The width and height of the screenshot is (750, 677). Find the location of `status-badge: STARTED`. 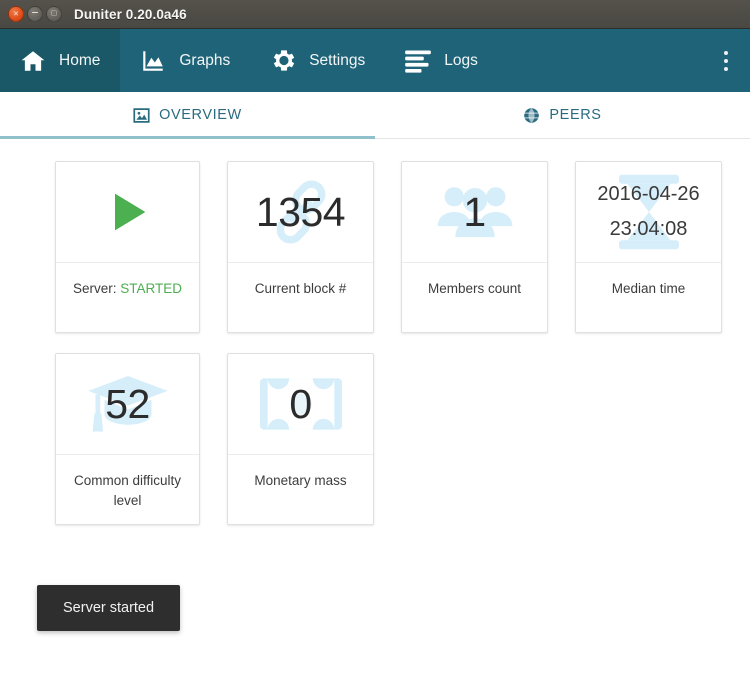

status-badge: STARTED is located at coordinates (151, 288).